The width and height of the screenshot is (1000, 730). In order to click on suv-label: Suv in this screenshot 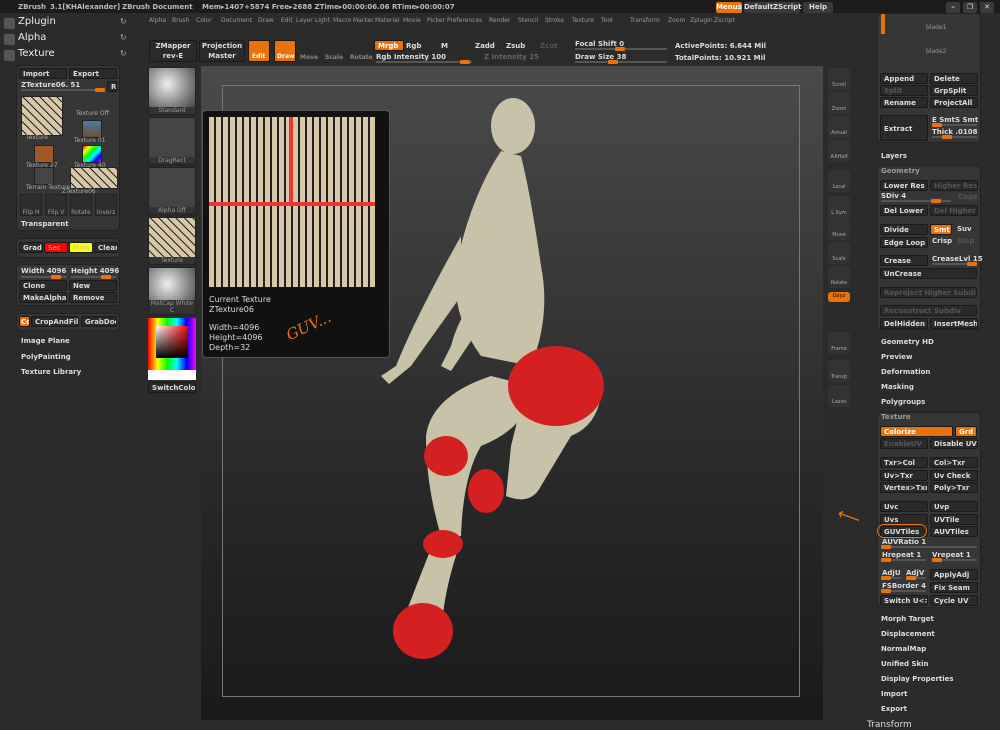, I will do `click(964, 229)`.